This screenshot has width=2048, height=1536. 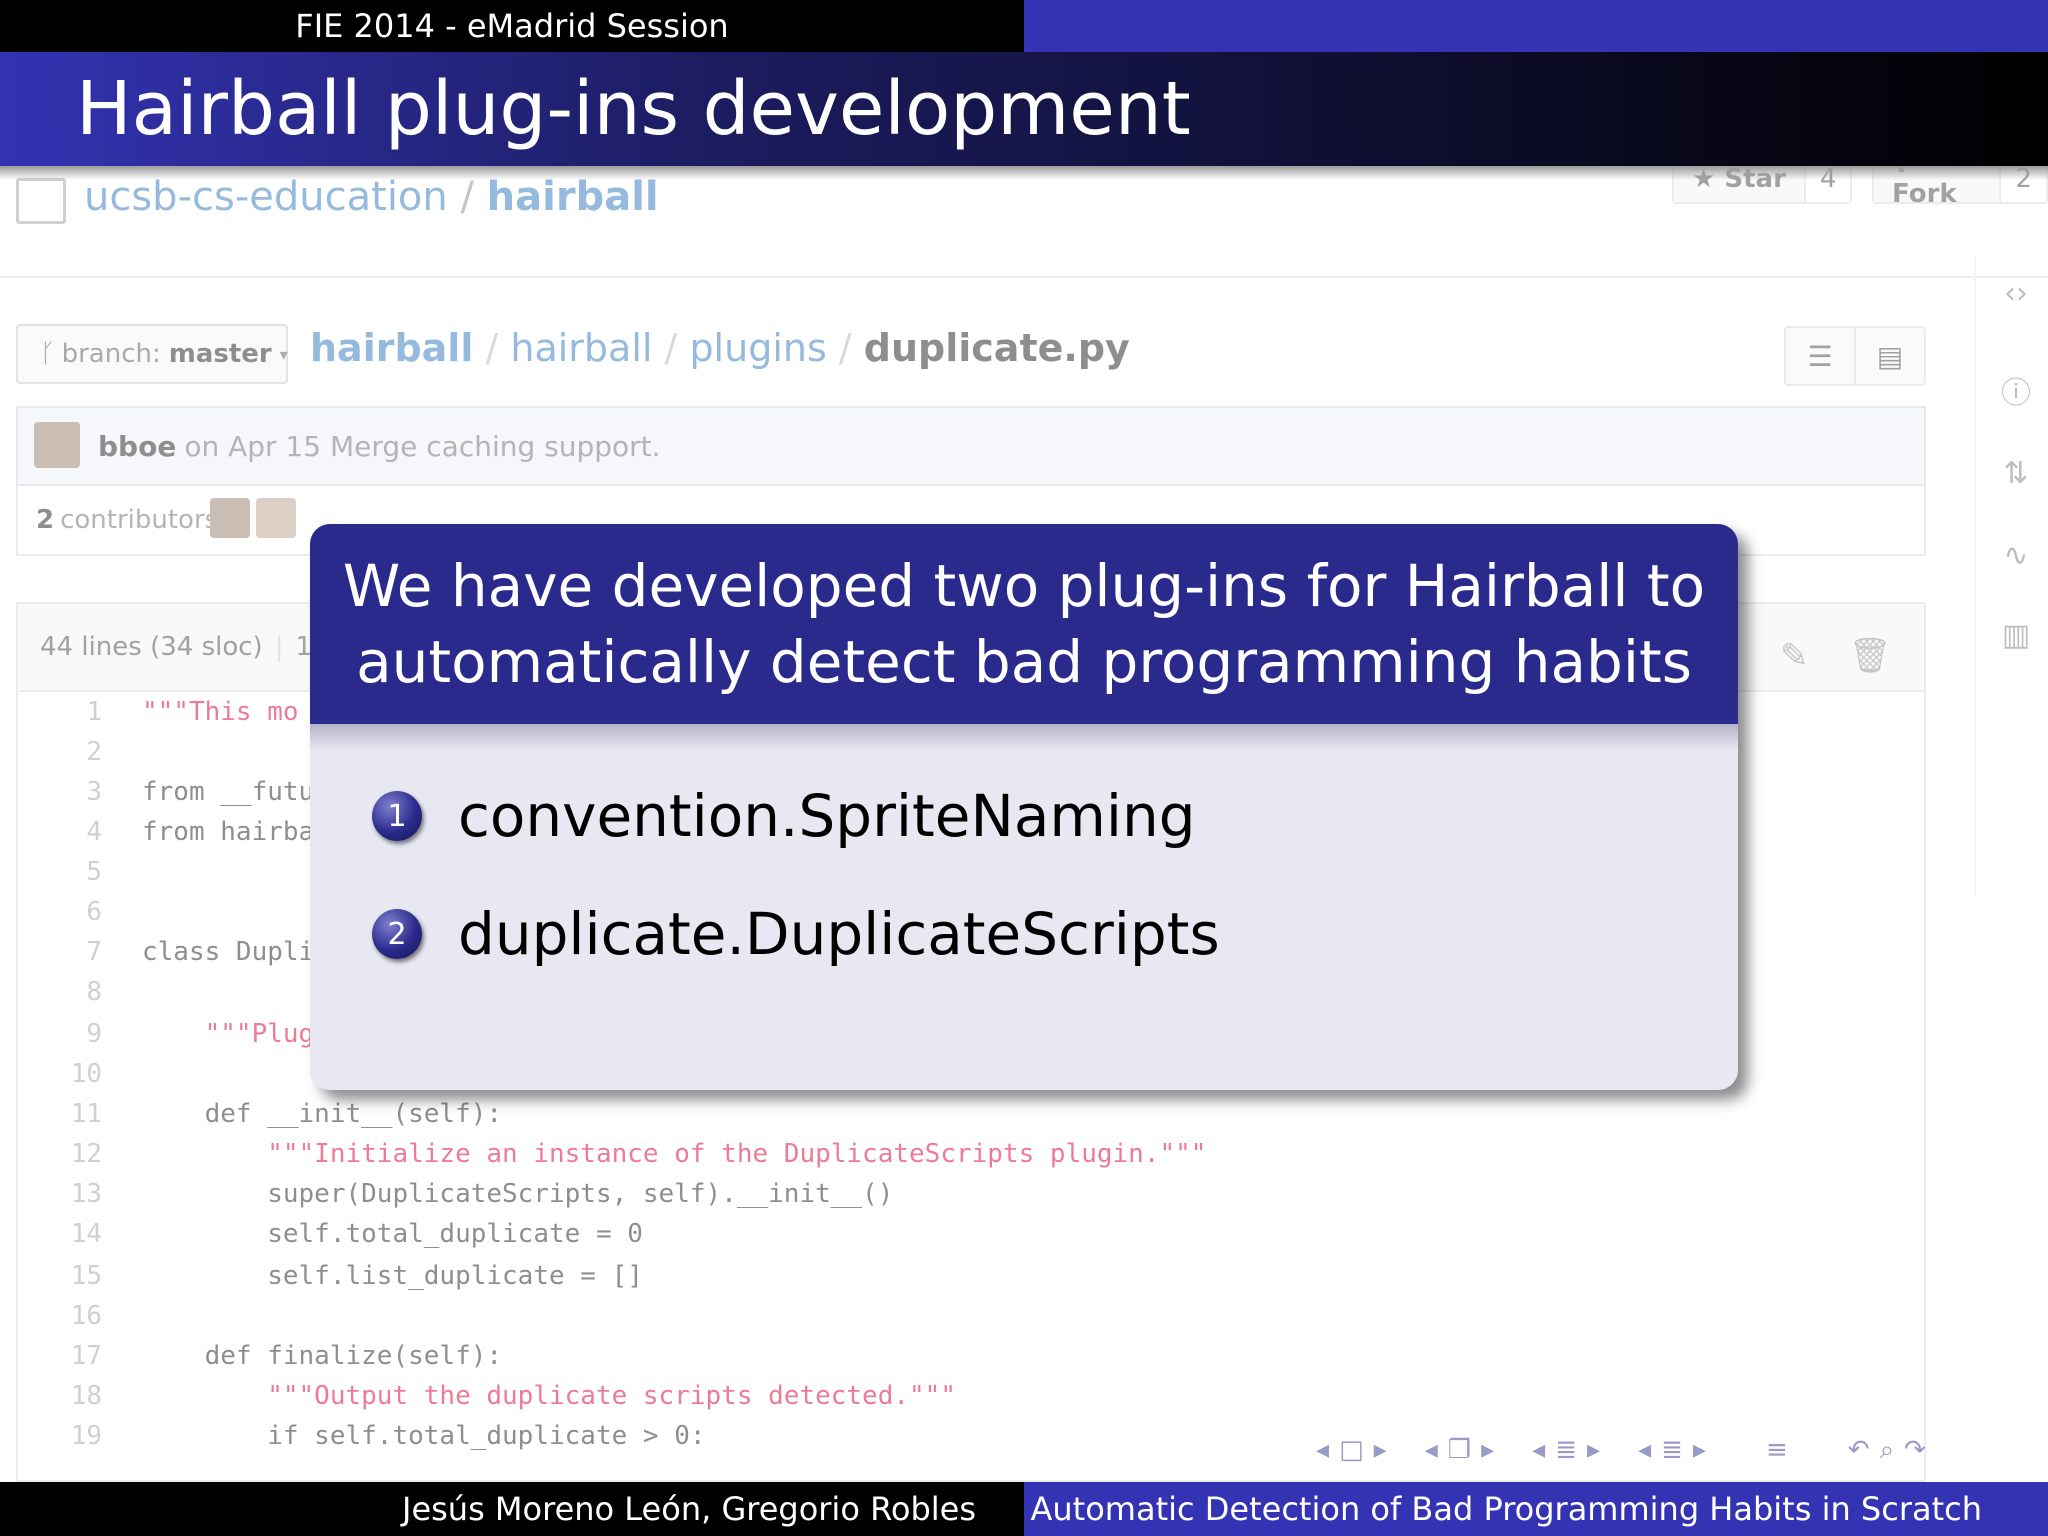 What do you see at coordinates (968, 1316) in the screenshot?
I see `code-line: 16` at bounding box center [968, 1316].